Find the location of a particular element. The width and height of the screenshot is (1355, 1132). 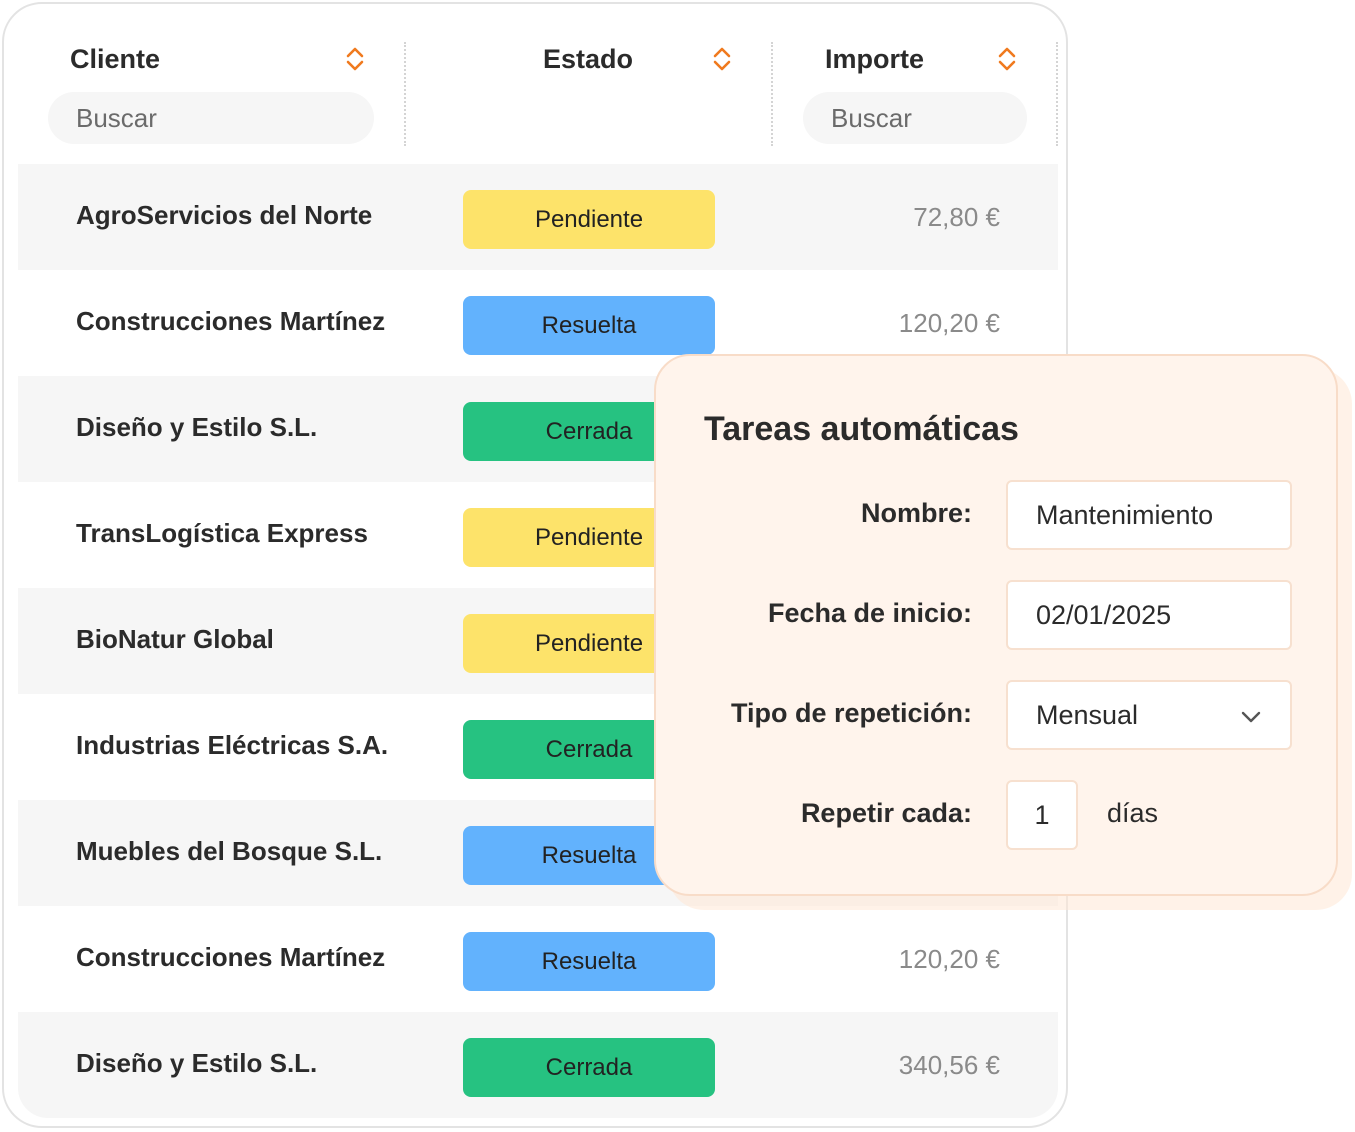

repeat-type-value: Mensual is located at coordinates (1087, 714).